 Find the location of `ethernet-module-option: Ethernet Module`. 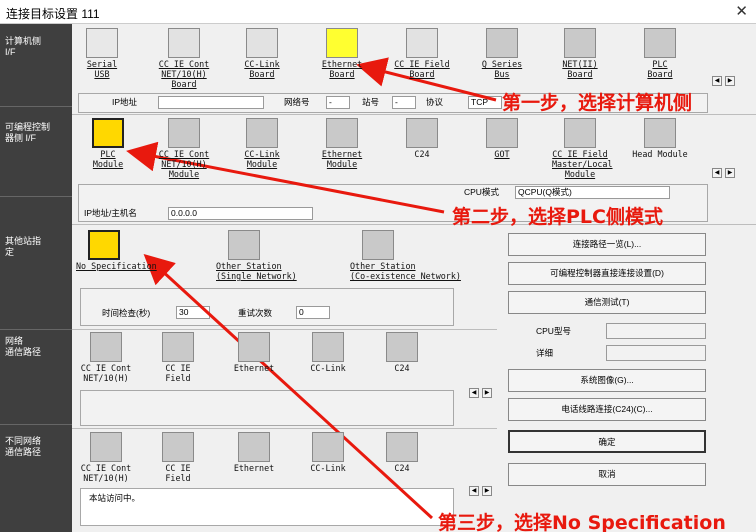

ethernet-module-option: Ethernet Module is located at coordinates (342, 143).